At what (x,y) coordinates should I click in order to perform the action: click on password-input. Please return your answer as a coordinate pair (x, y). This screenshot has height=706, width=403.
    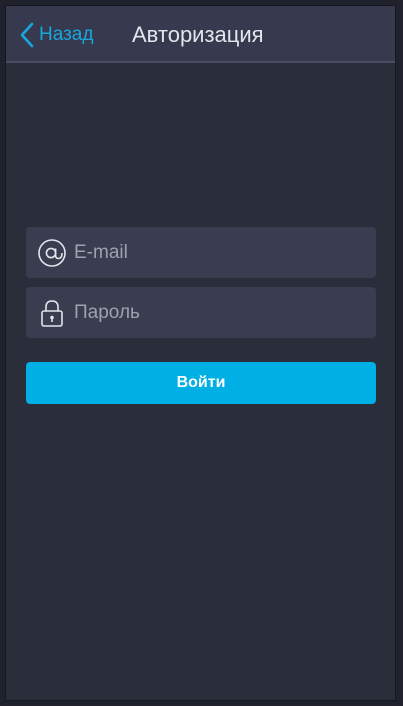
    Looking at the image, I should click on (214, 312).